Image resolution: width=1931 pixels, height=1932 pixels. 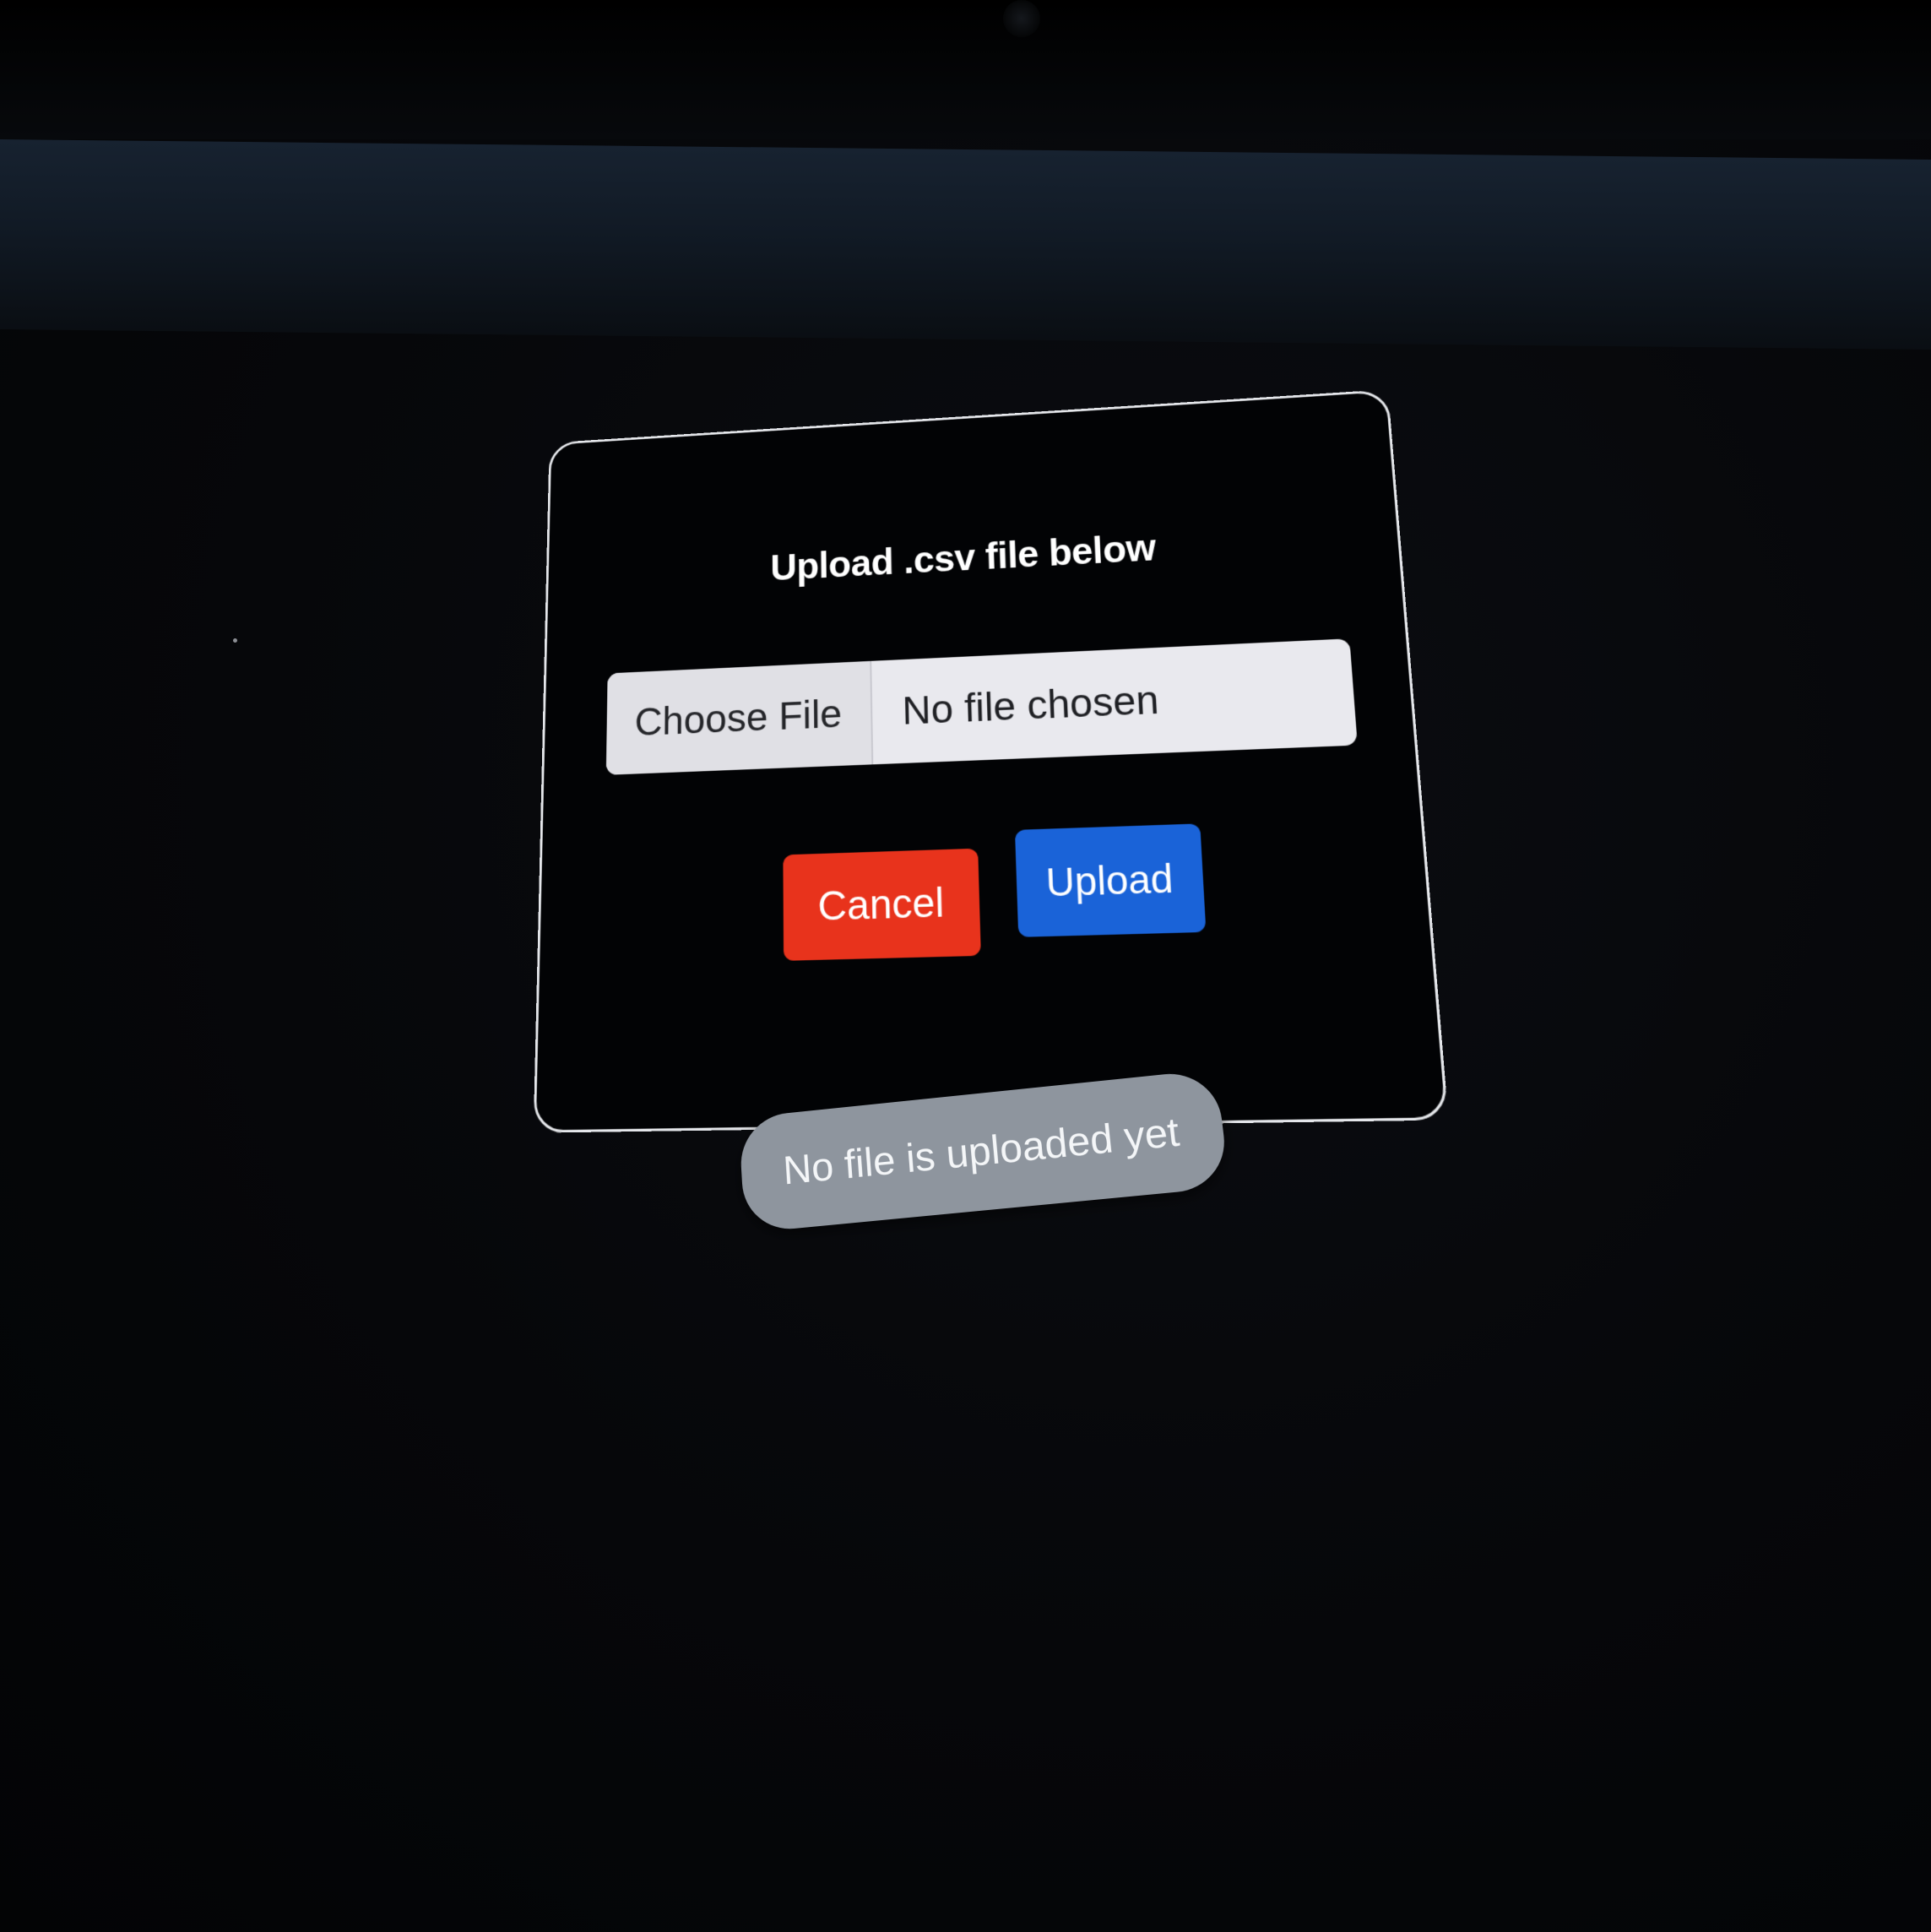 I want to click on choose-file-button: Choose File, so click(x=739, y=717).